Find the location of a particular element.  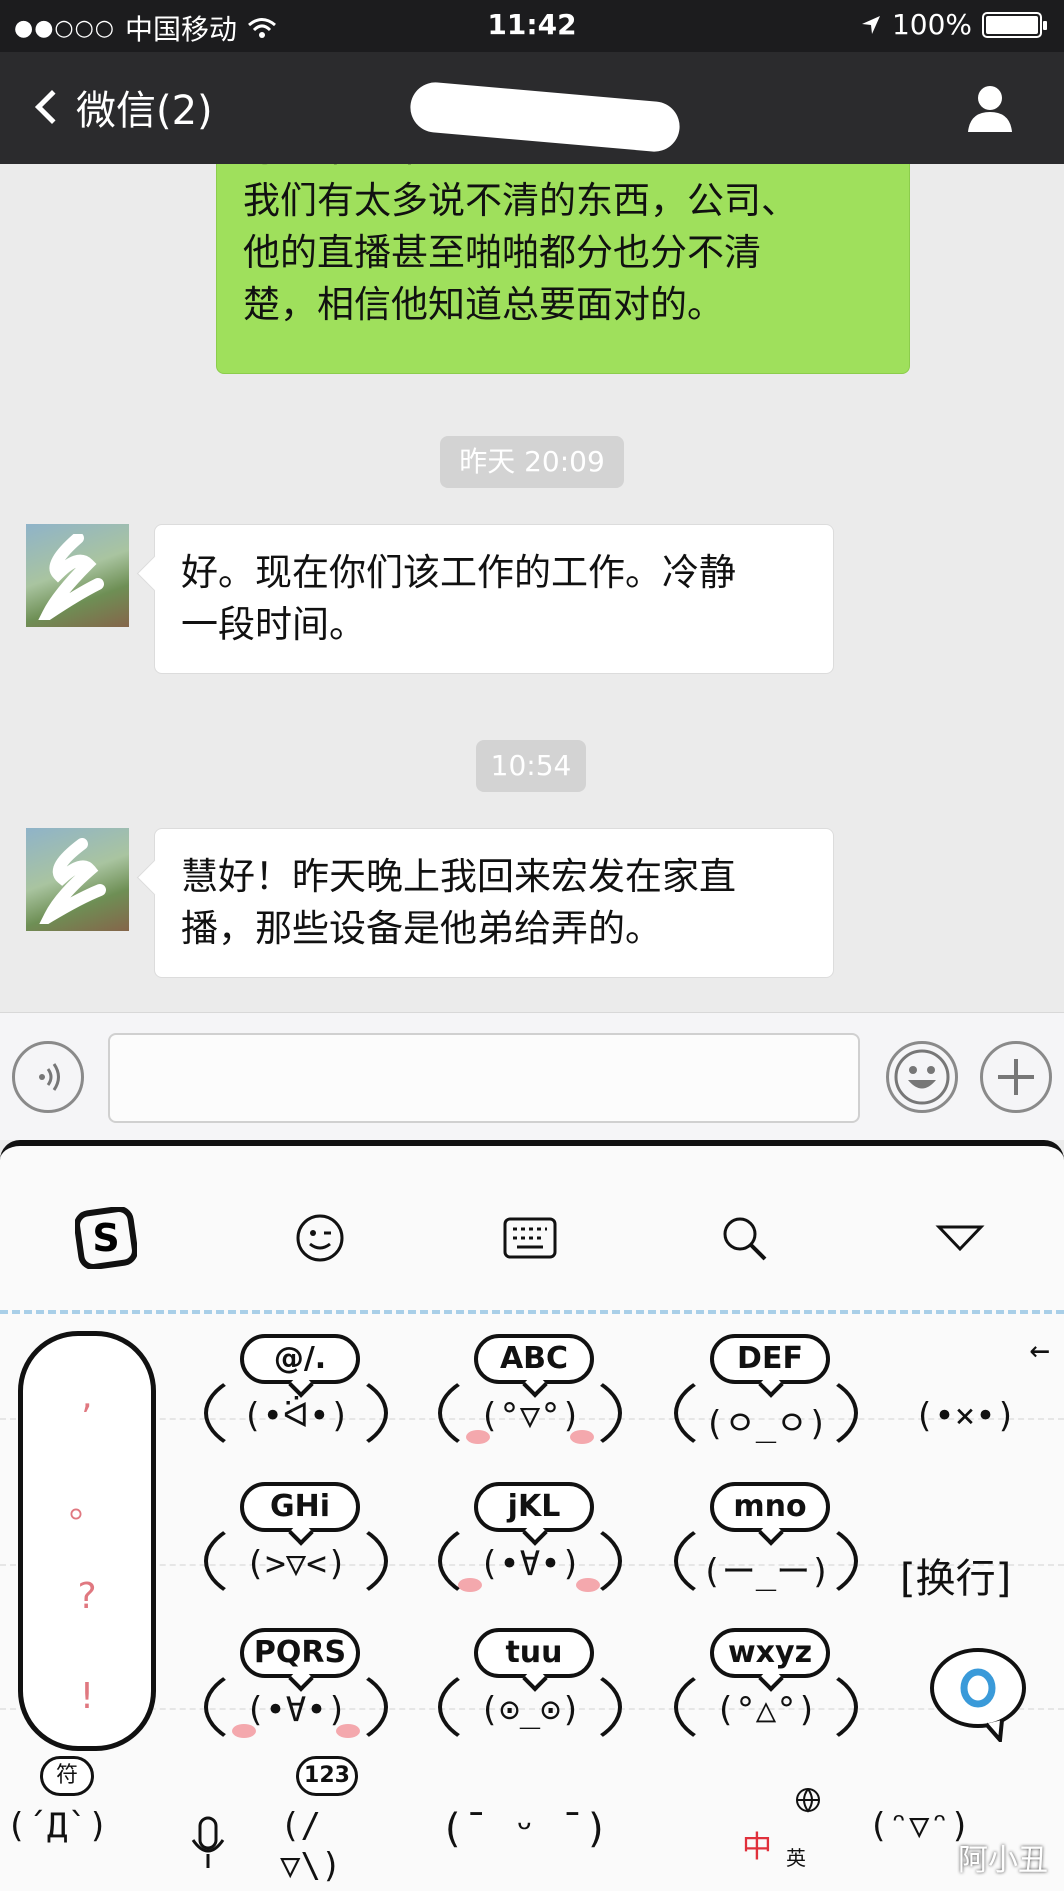

kaomoji-face: (°△°) is located at coordinates (766, 1710).